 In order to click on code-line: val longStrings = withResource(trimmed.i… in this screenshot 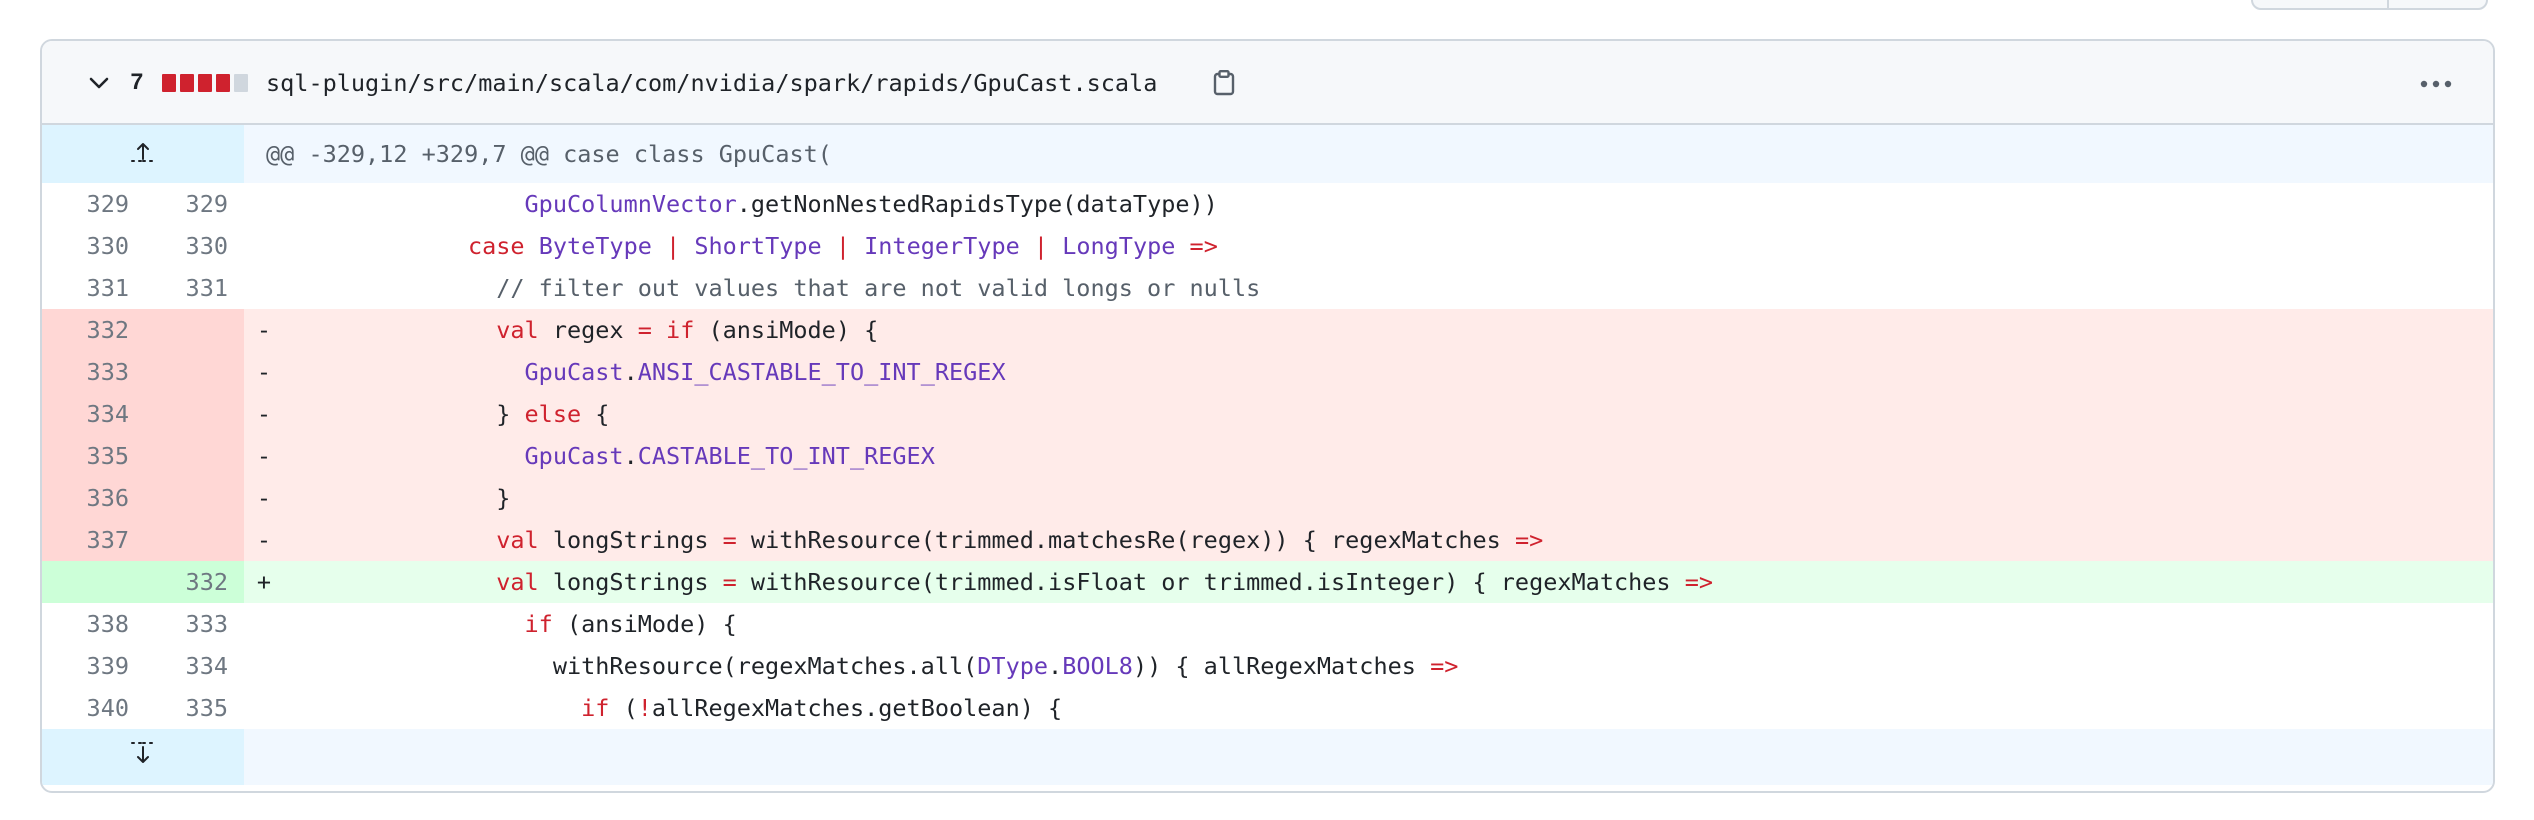, I will do `click(1388, 582)`.